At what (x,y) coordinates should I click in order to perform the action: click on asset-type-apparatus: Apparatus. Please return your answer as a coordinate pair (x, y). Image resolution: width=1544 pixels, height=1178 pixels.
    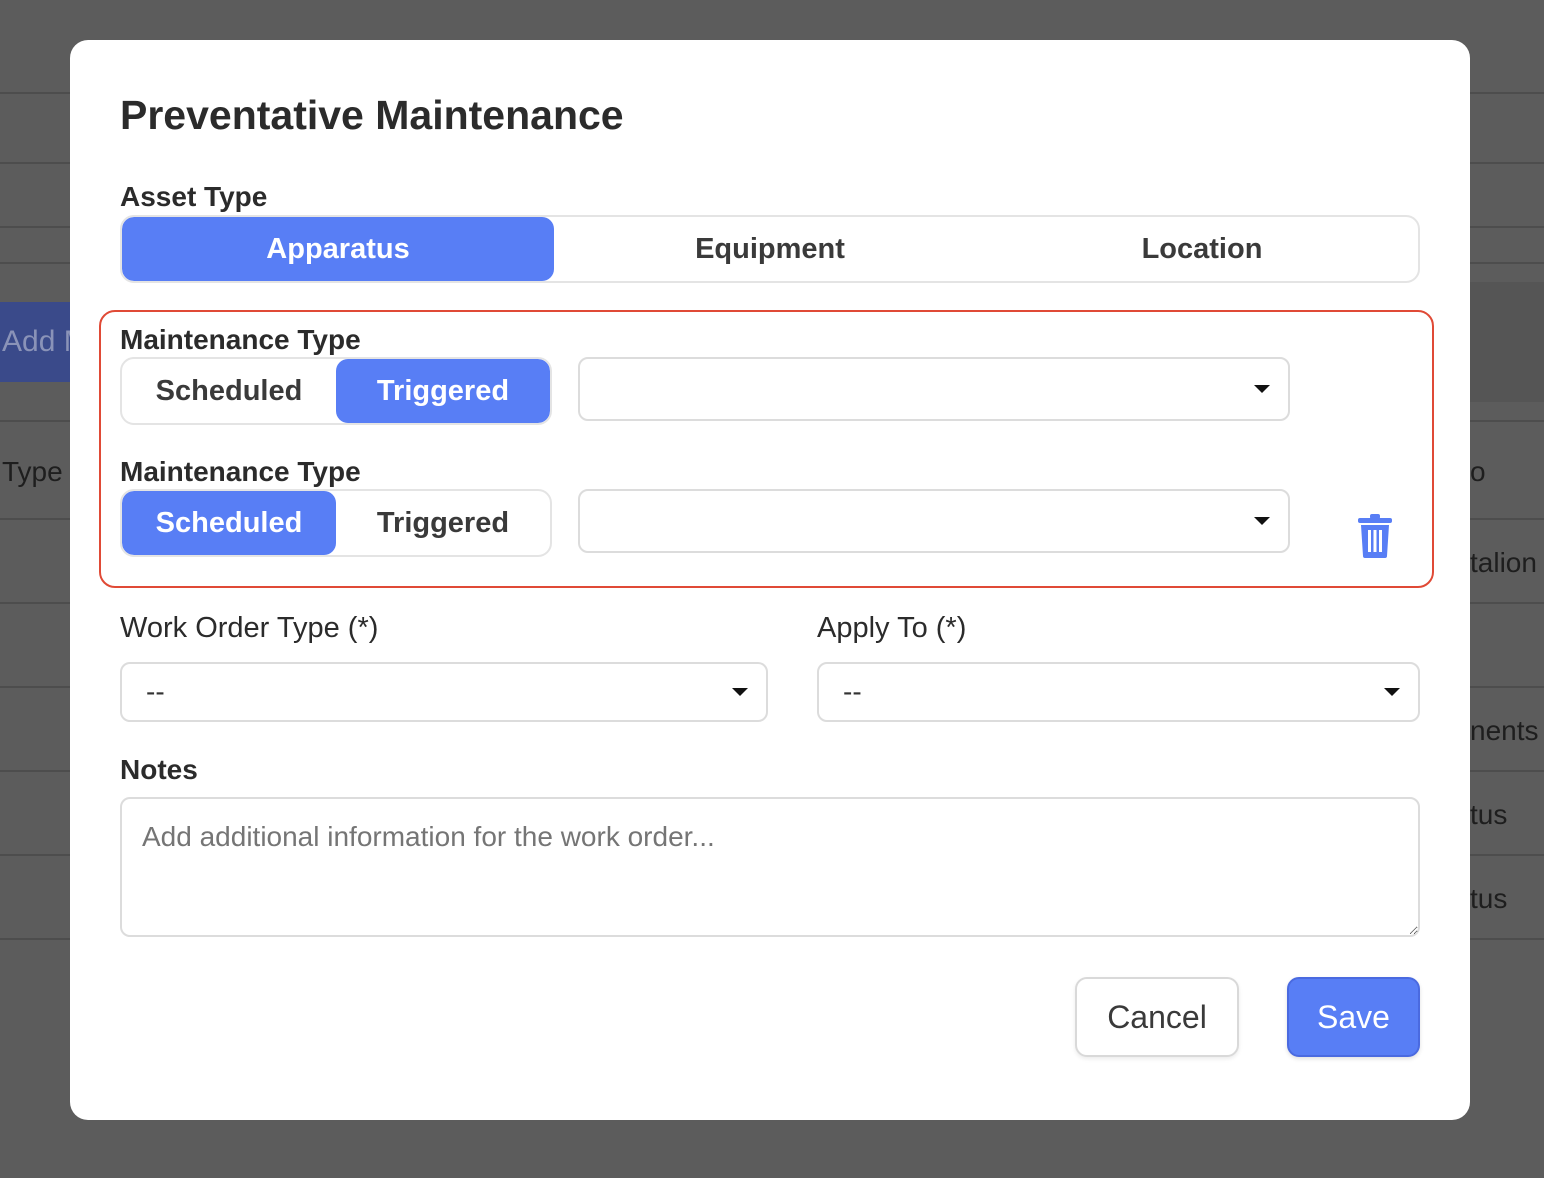
    Looking at the image, I should click on (338, 249).